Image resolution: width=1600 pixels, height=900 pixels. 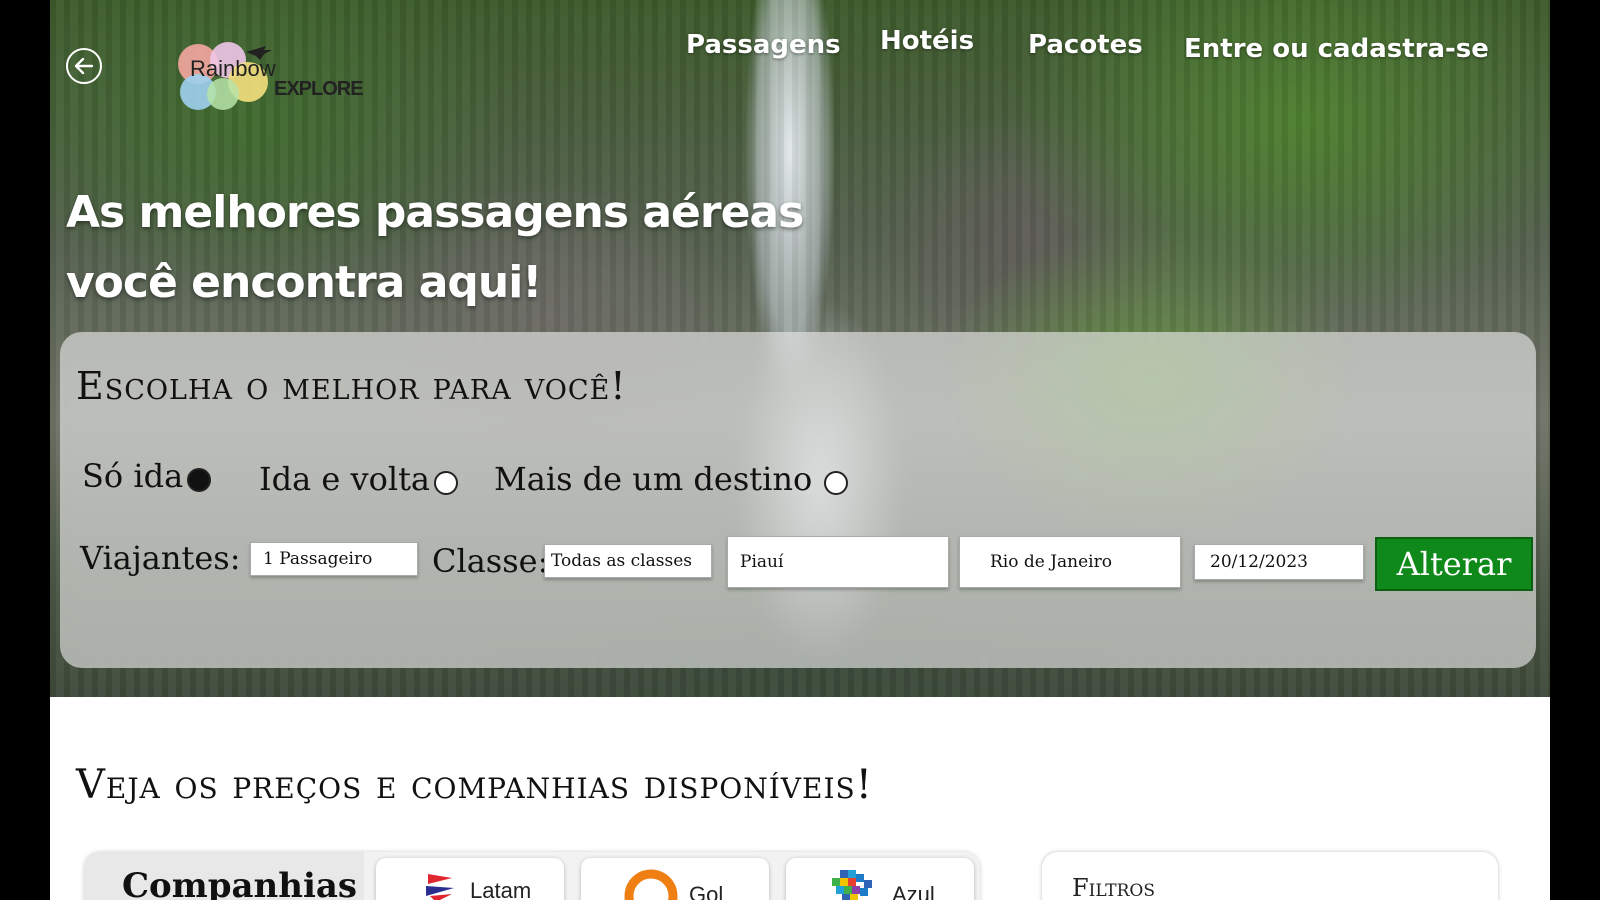 I want to click on companies-label: Companhias, so click(x=224, y=876).